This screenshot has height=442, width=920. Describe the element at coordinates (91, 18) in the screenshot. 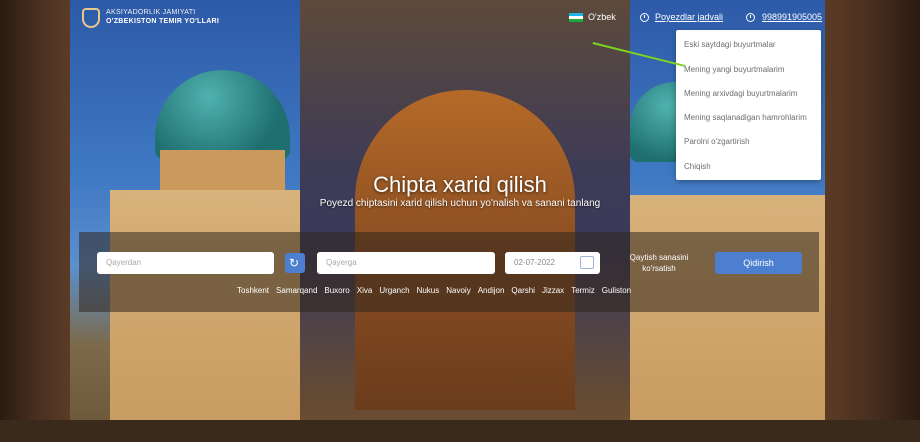

I see `railway-emblem-icon` at that location.